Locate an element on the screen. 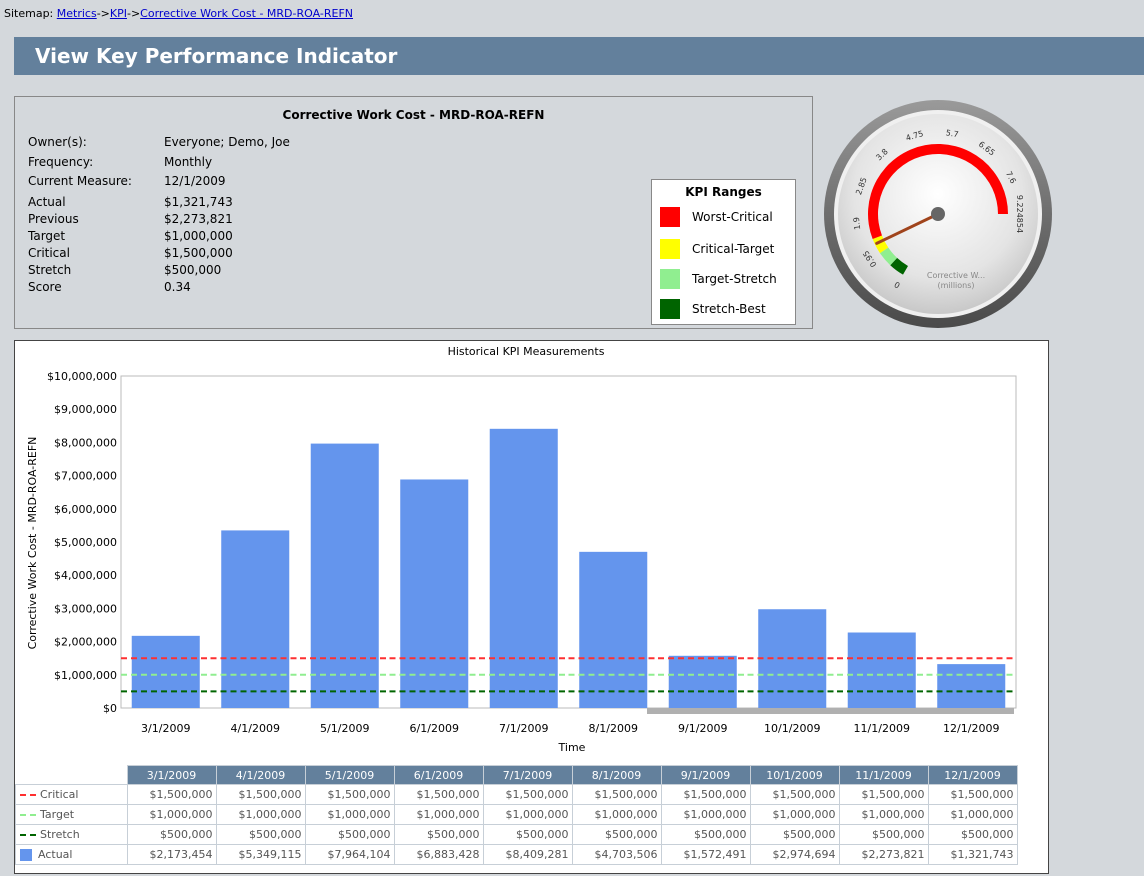 This screenshot has width=1144, height=876. y-tick-label: $2,000,000 is located at coordinates (85, 642).